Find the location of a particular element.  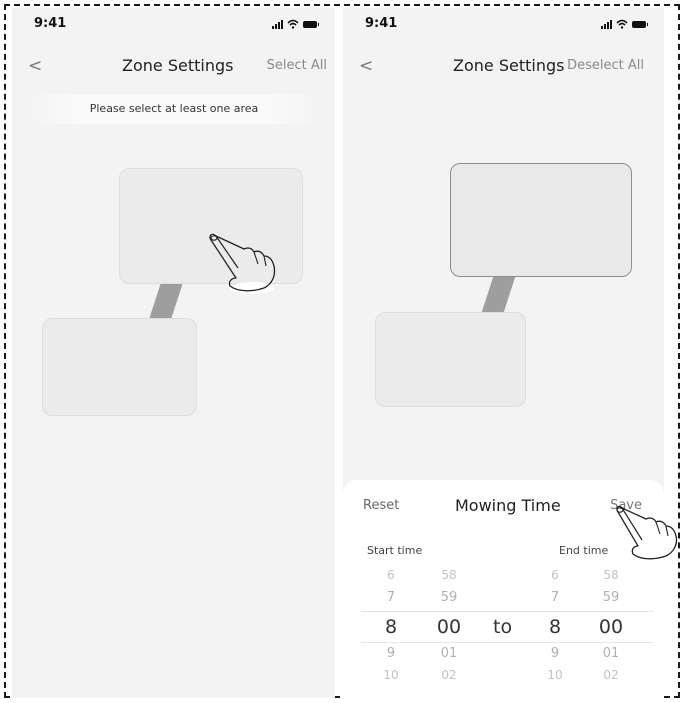

end-hour-option: 7 is located at coordinates (555, 597).